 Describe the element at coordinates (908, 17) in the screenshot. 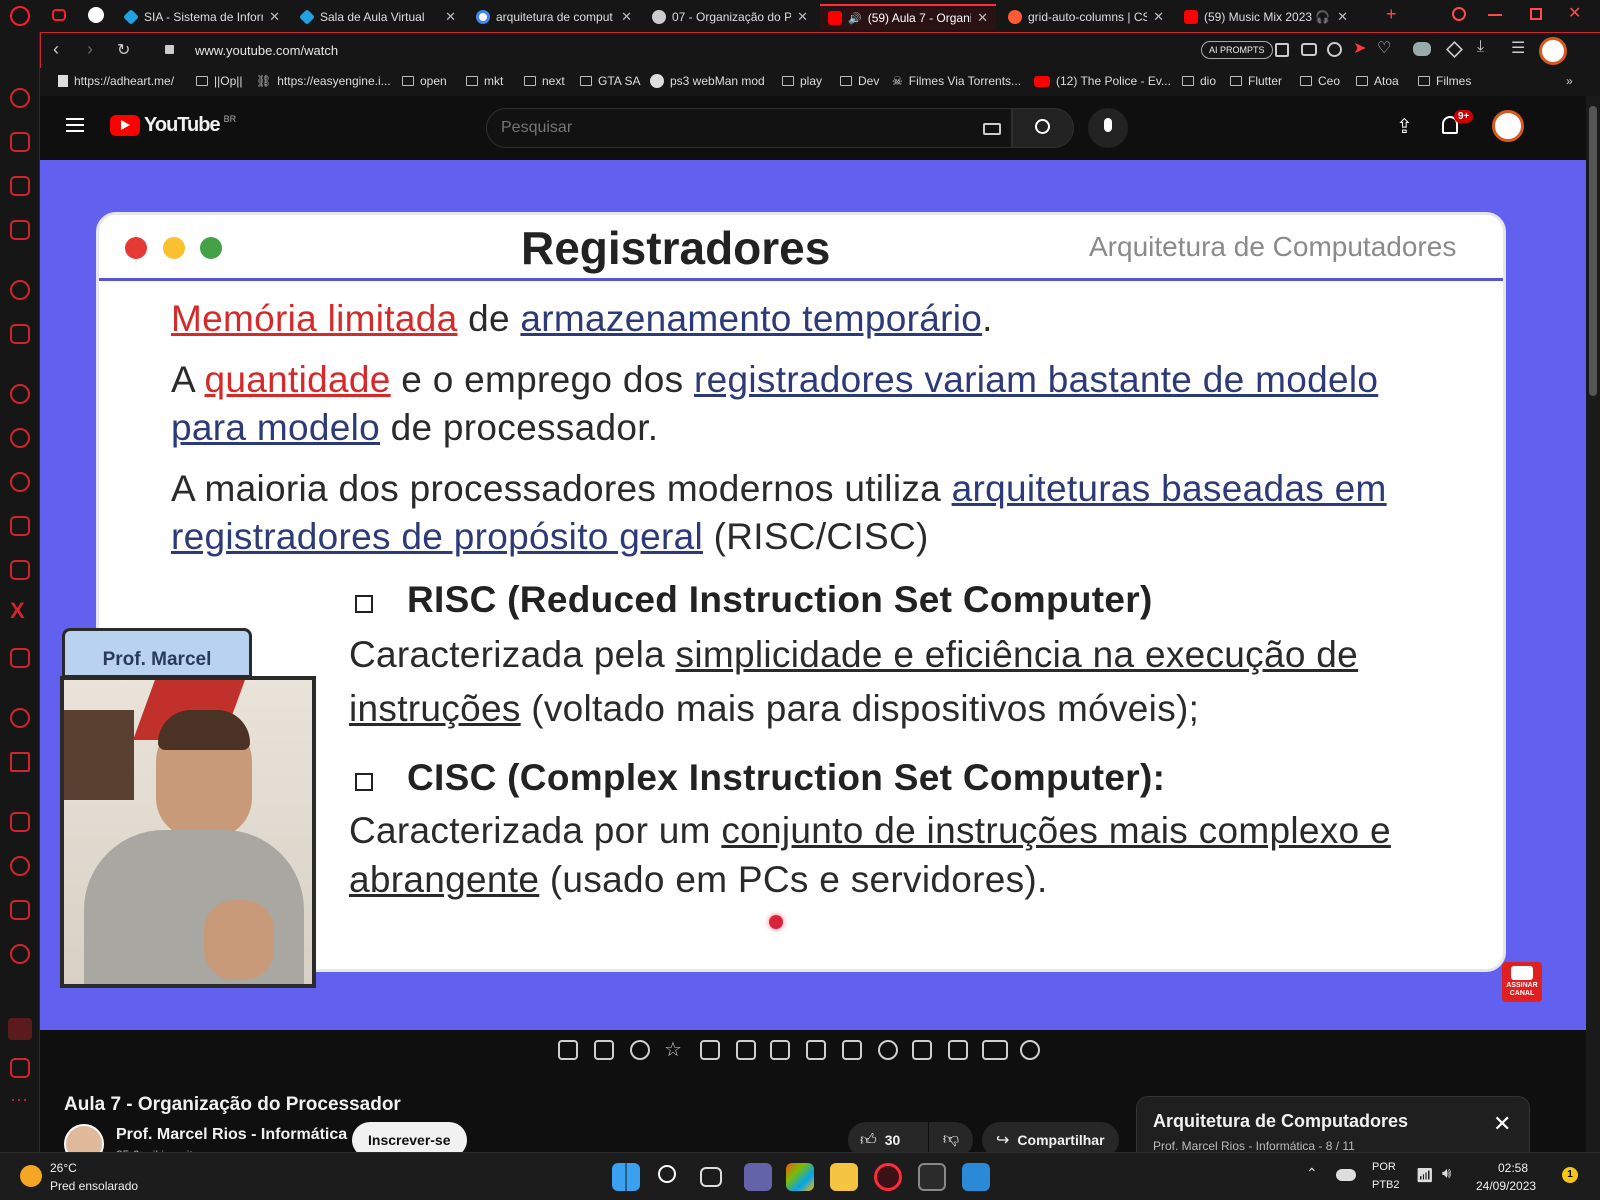

I see `tab-active: 🔊 (59) Aula 7 - Organi ✕` at that location.